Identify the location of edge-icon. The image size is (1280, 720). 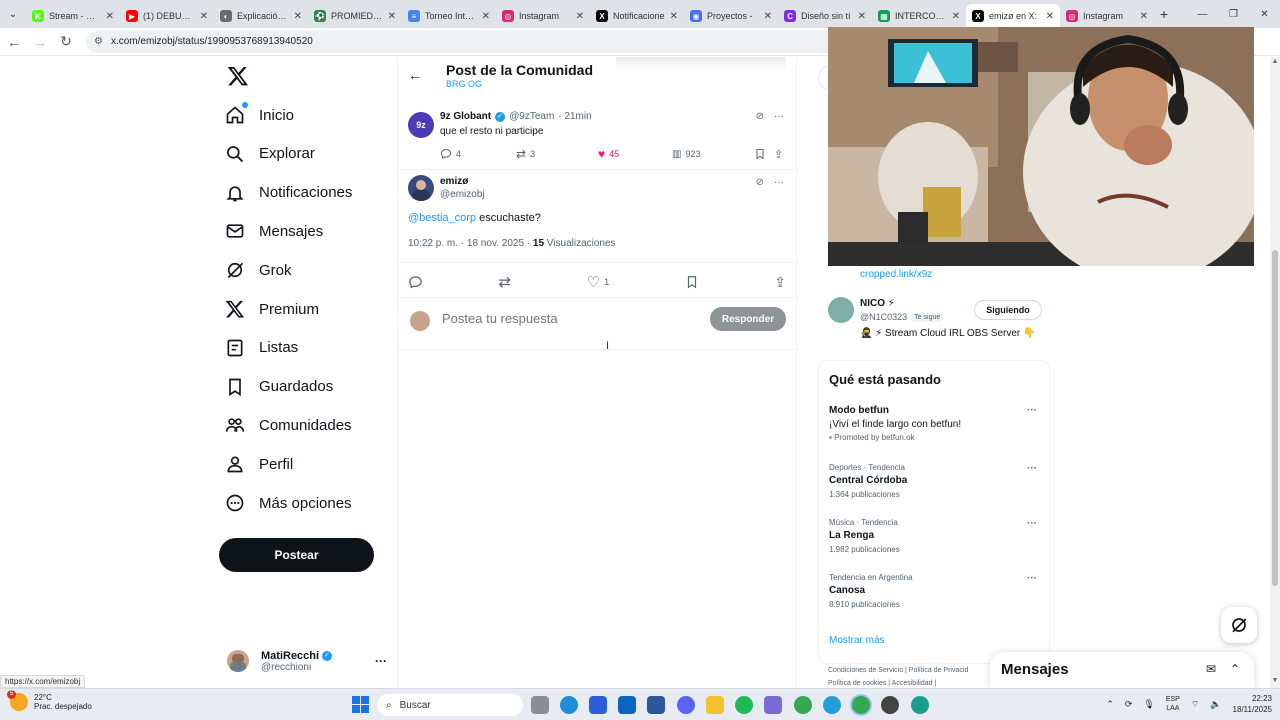
(569, 705).